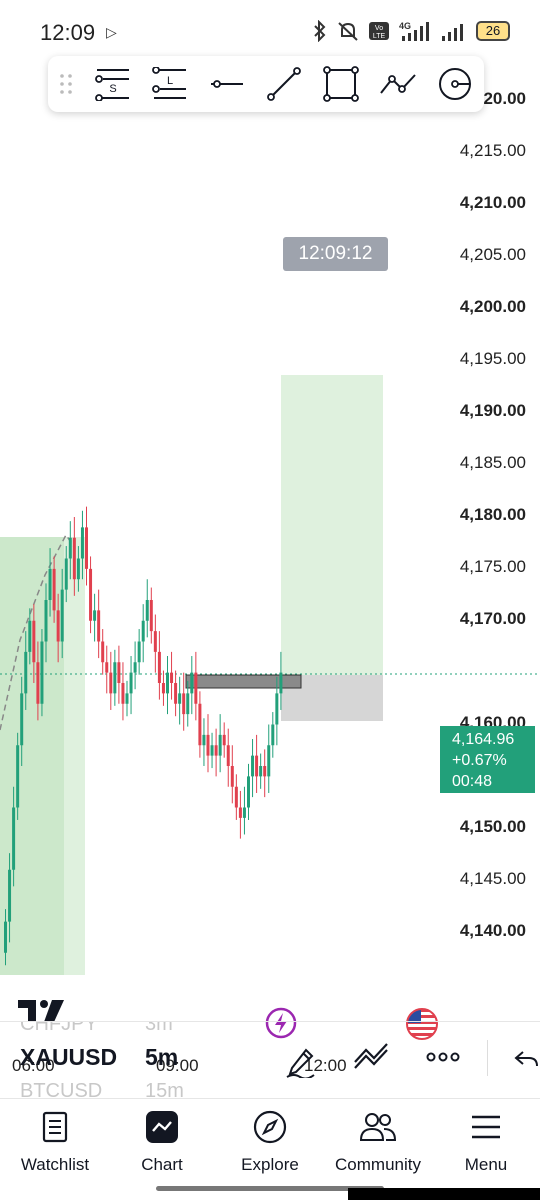 The image size is (540, 1200). What do you see at coordinates (444, 1194) in the screenshot?
I see `corner-block` at bounding box center [444, 1194].